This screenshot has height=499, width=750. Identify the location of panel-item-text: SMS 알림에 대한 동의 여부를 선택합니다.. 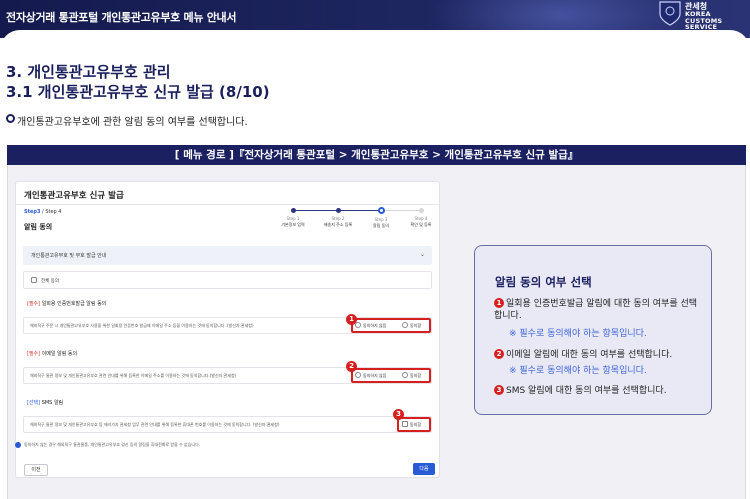
(586, 391).